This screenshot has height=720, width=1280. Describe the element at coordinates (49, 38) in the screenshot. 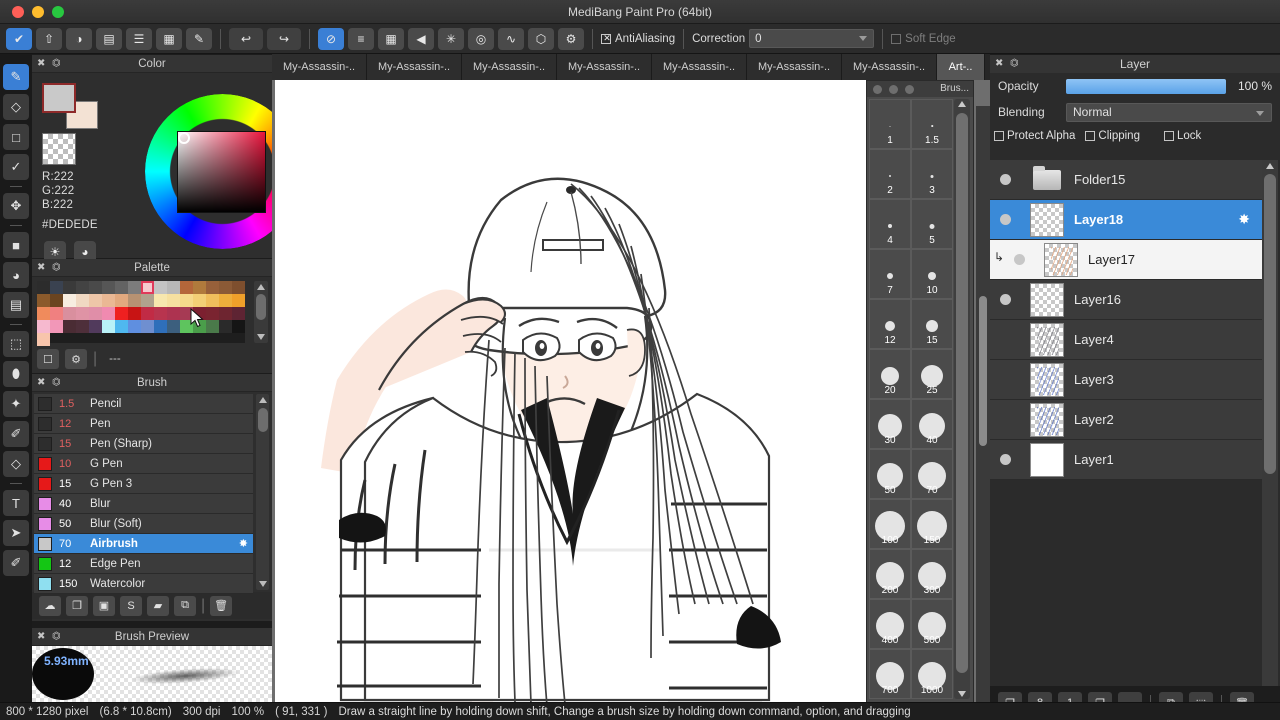

I see `share-upload-icon: ⇧` at that location.